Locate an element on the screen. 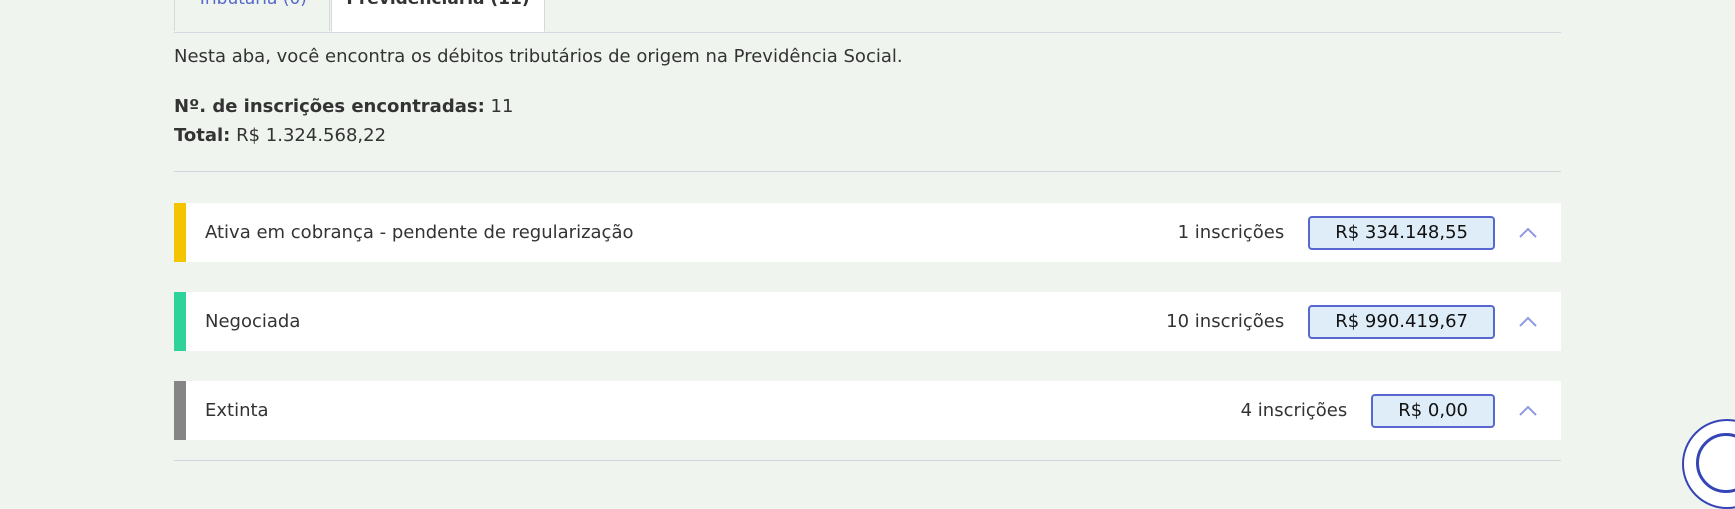  status-summary: 1 inscrições R$ 334.148,55 is located at coordinates (1369, 232).